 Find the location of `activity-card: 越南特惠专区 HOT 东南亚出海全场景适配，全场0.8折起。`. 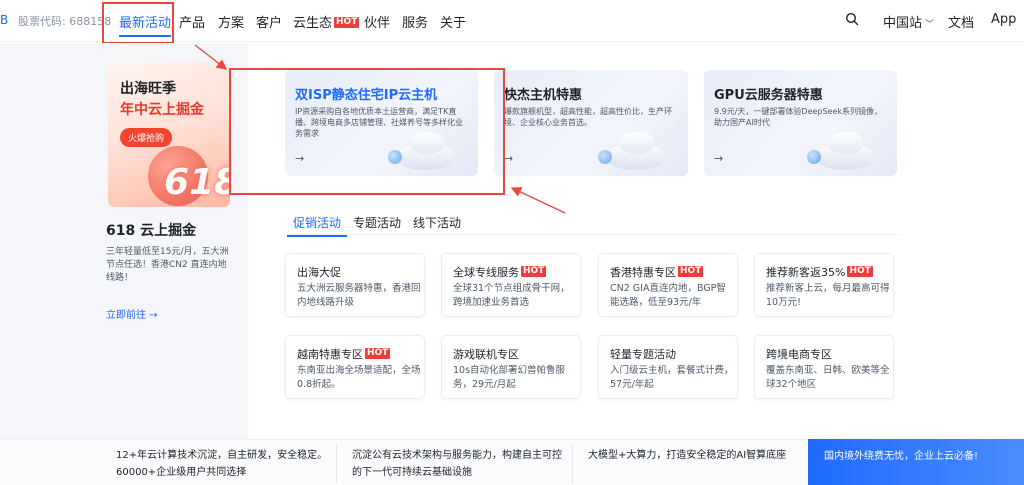

activity-card: 越南特惠专区 HOT 东南亚出海全场景适配，全场0.8折起。 is located at coordinates (355, 367).